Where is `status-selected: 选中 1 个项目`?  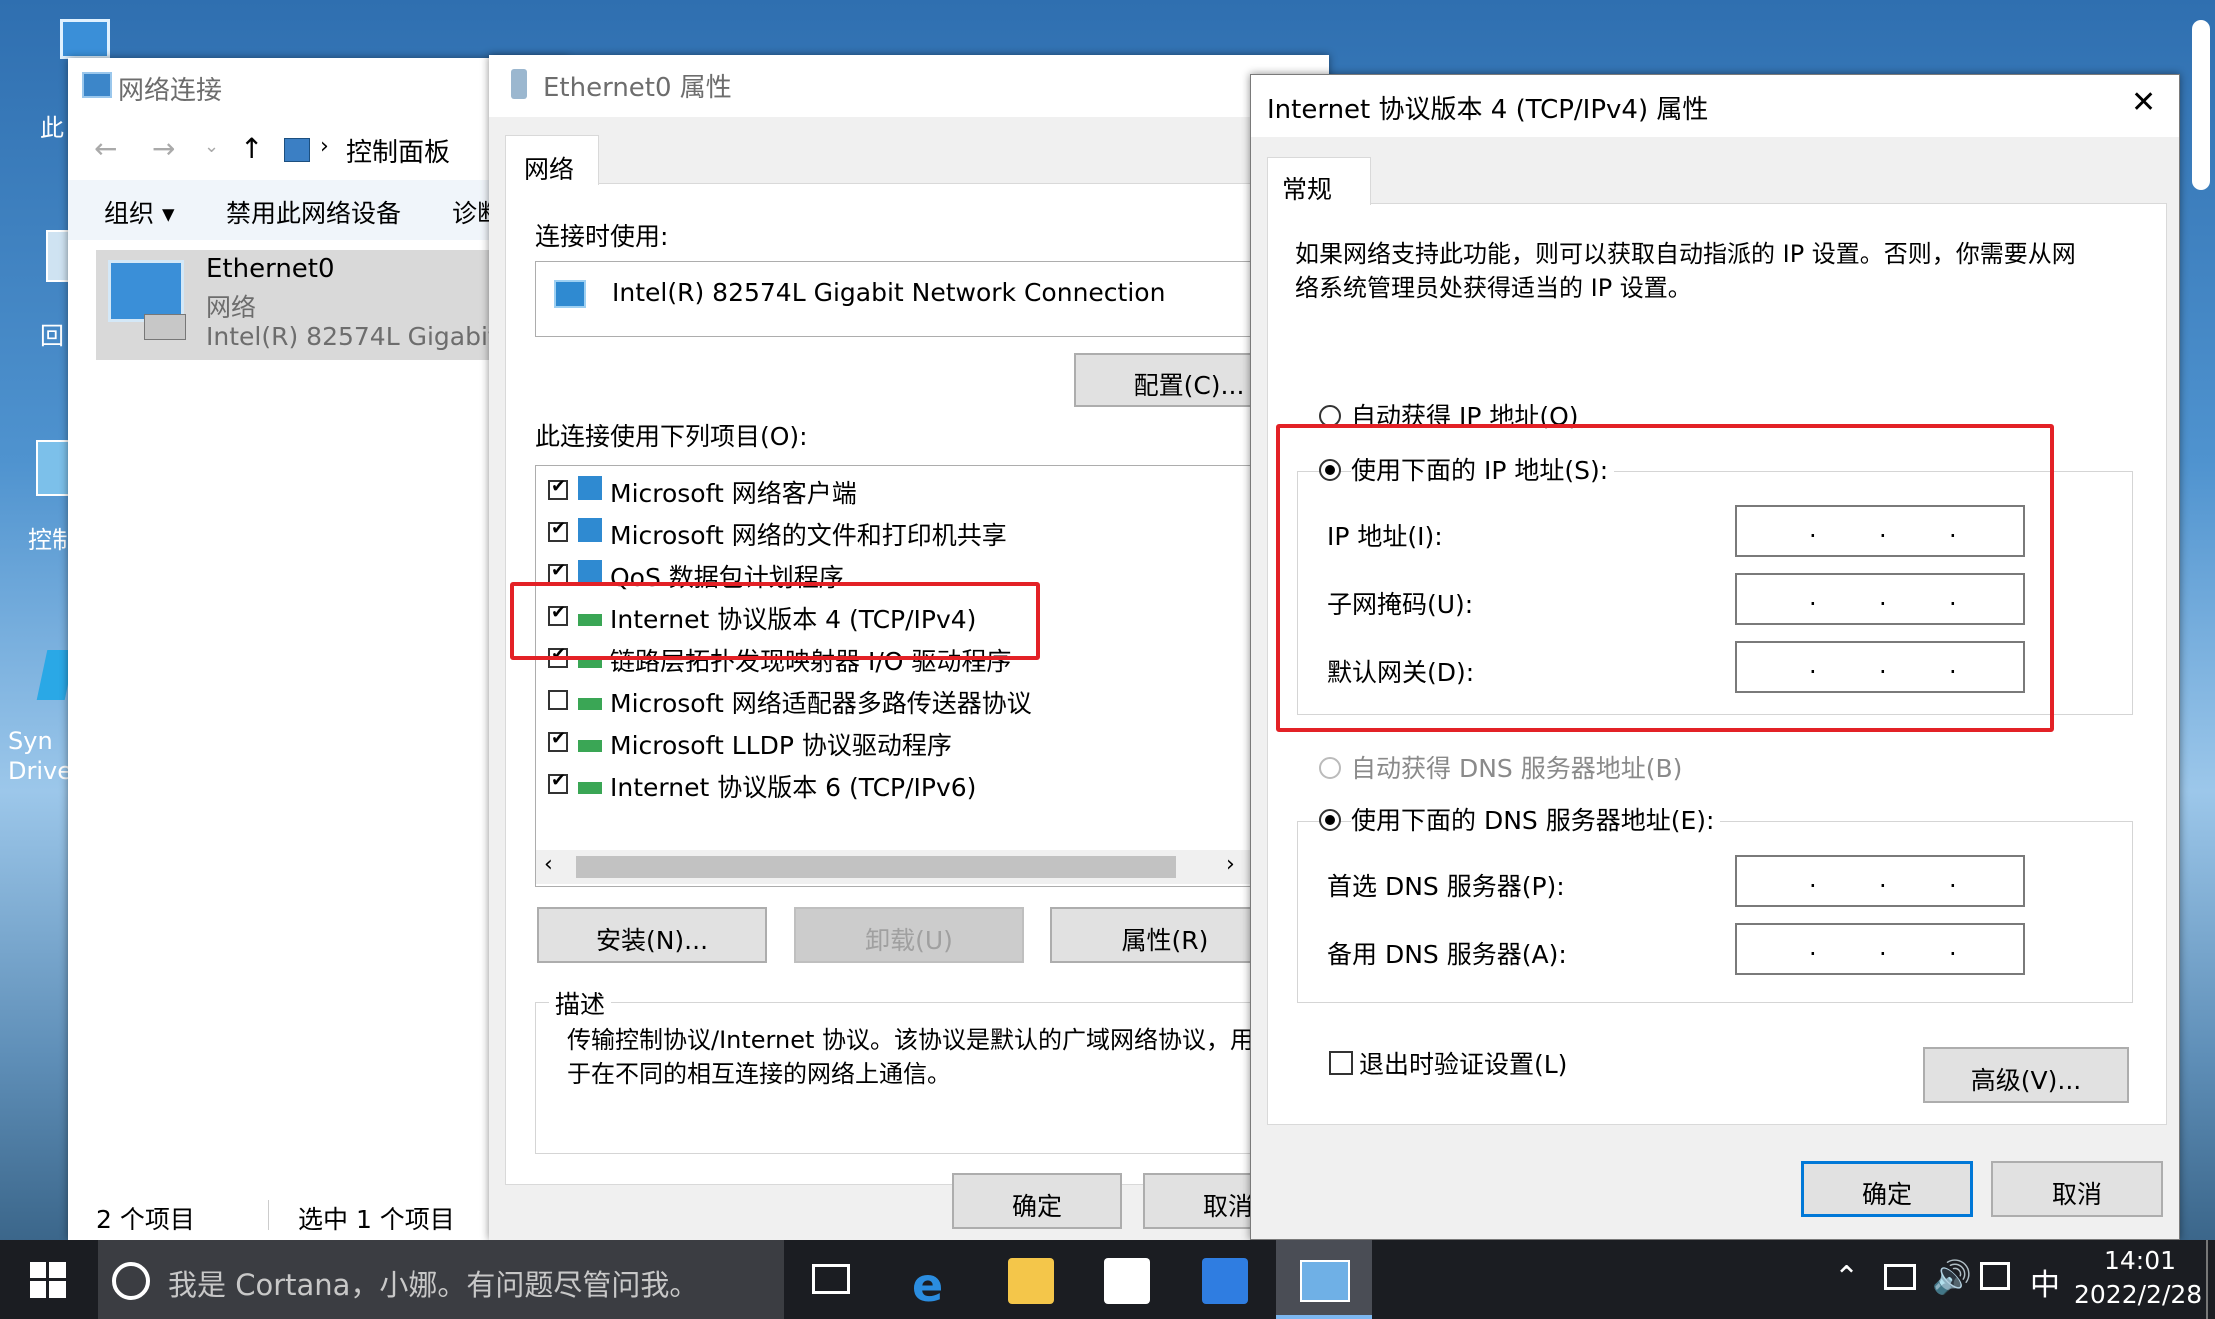 status-selected: 选中 1 个项目 is located at coordinates (376, 1219).